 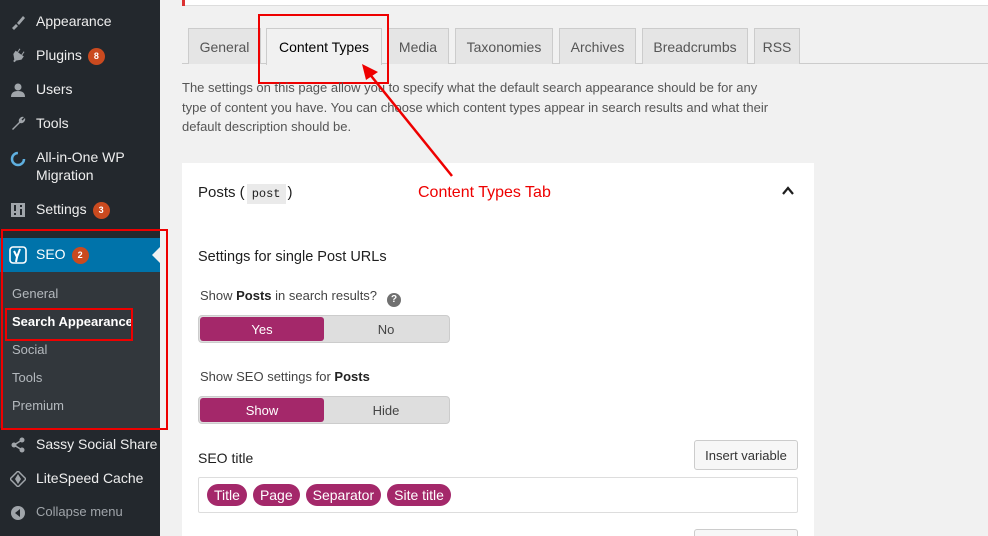 I want to click on highlight-content-types-tab, so click(x=323, y=49).